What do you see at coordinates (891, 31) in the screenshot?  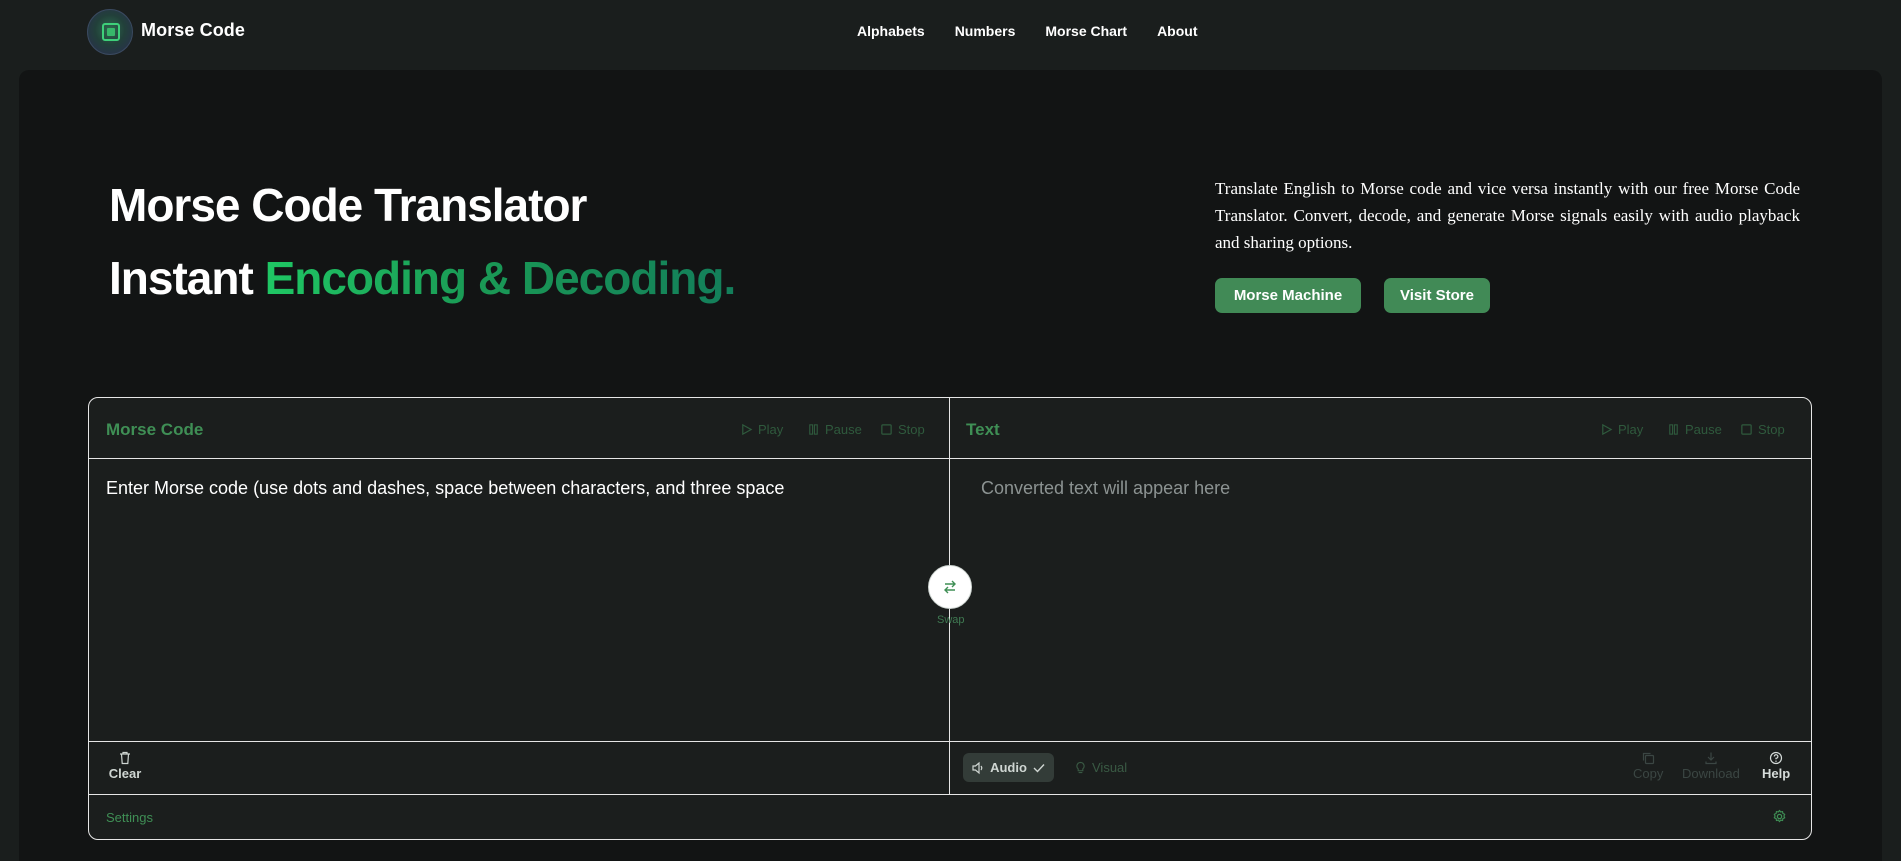 I see `nav-link-alphabets: Alphabets` at bounding box center [891, 31].